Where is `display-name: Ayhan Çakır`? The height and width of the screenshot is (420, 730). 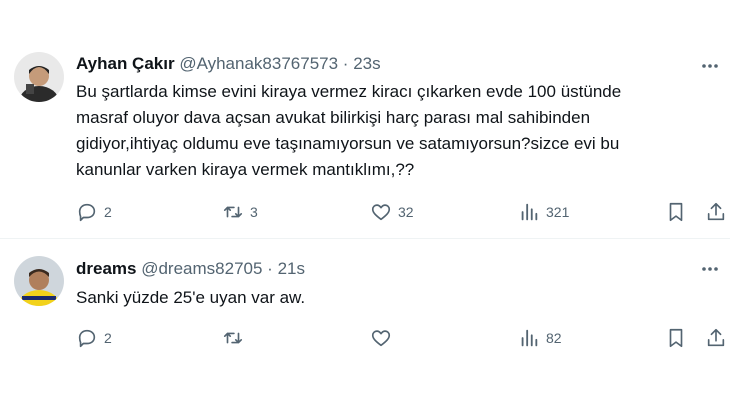 display-name: Ayhan Çakır is located at coordinates (125, 63).